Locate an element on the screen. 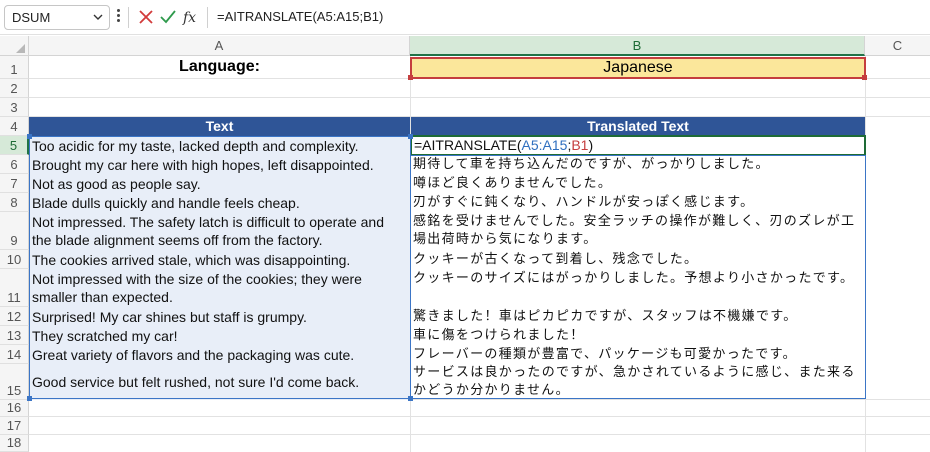 The height and width of the screenshot is (452, 930). row-header-9: 9 is located at coordinates (14, 231).